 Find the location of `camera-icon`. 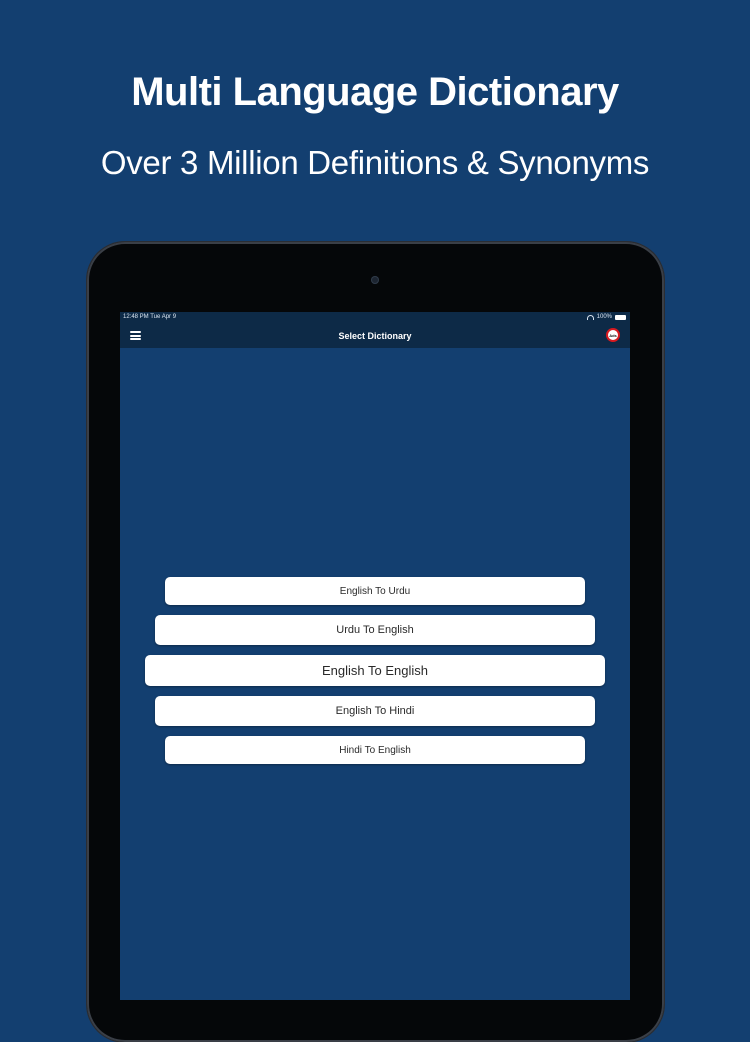

camera-icon is located at coordinates (375, 280).